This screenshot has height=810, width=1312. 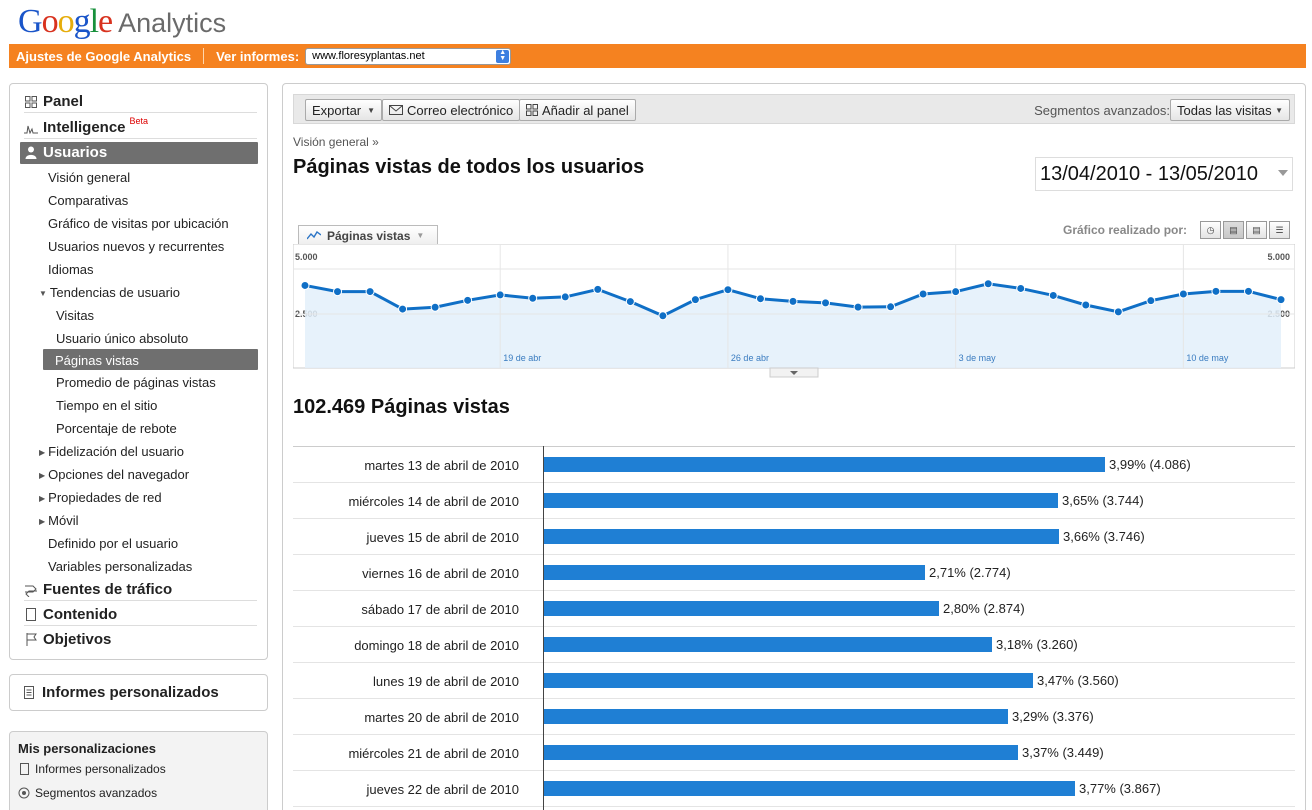 I want to click on segments-icon, so click(x=24, y=793).